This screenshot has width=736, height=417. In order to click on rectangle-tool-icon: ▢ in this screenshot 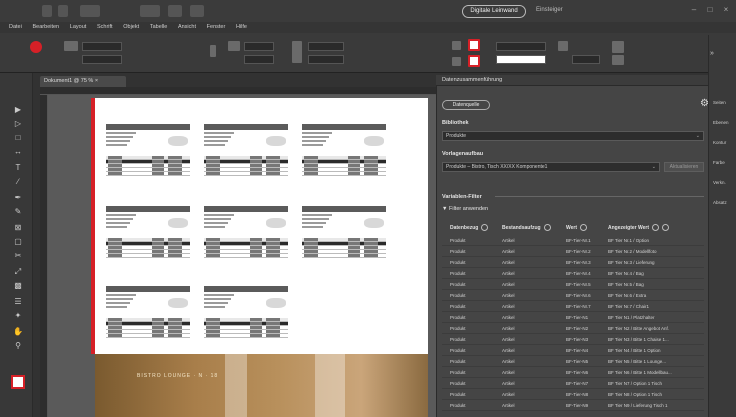, I will do `click(18, 242)`.